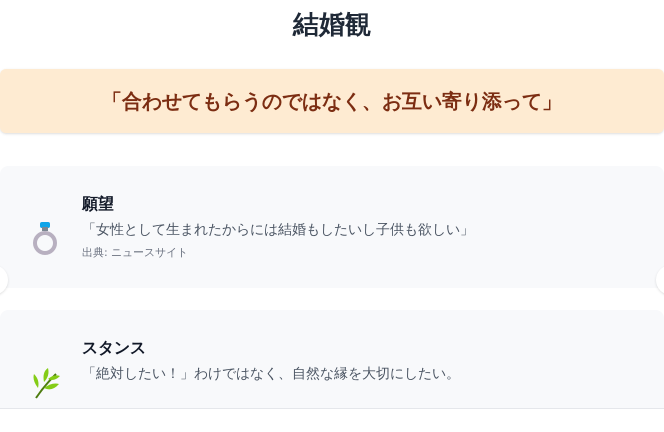  What do you see at coordinates (278, 230) in the screenshot?
I see `card-quote: 「女性として生まれたからには結婚もしたいし子供も欲しい」` at bounding box center [278, 230].